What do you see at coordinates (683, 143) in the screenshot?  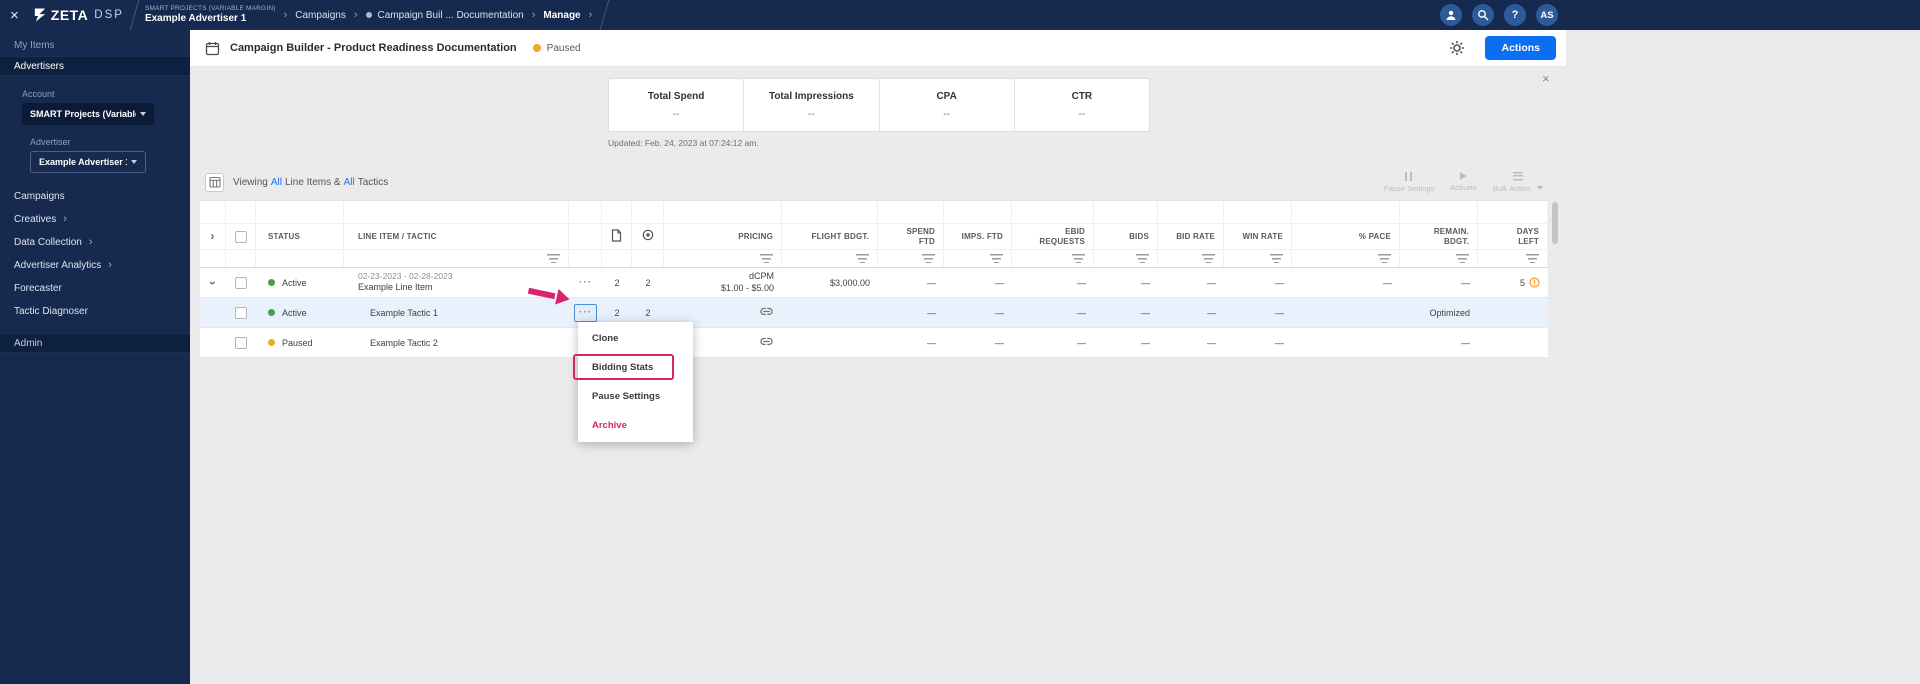 I see `last-updated-text: Updated: Feb. 24, 2023 at 07:24:12 am.` at bounding box center [683, 143].